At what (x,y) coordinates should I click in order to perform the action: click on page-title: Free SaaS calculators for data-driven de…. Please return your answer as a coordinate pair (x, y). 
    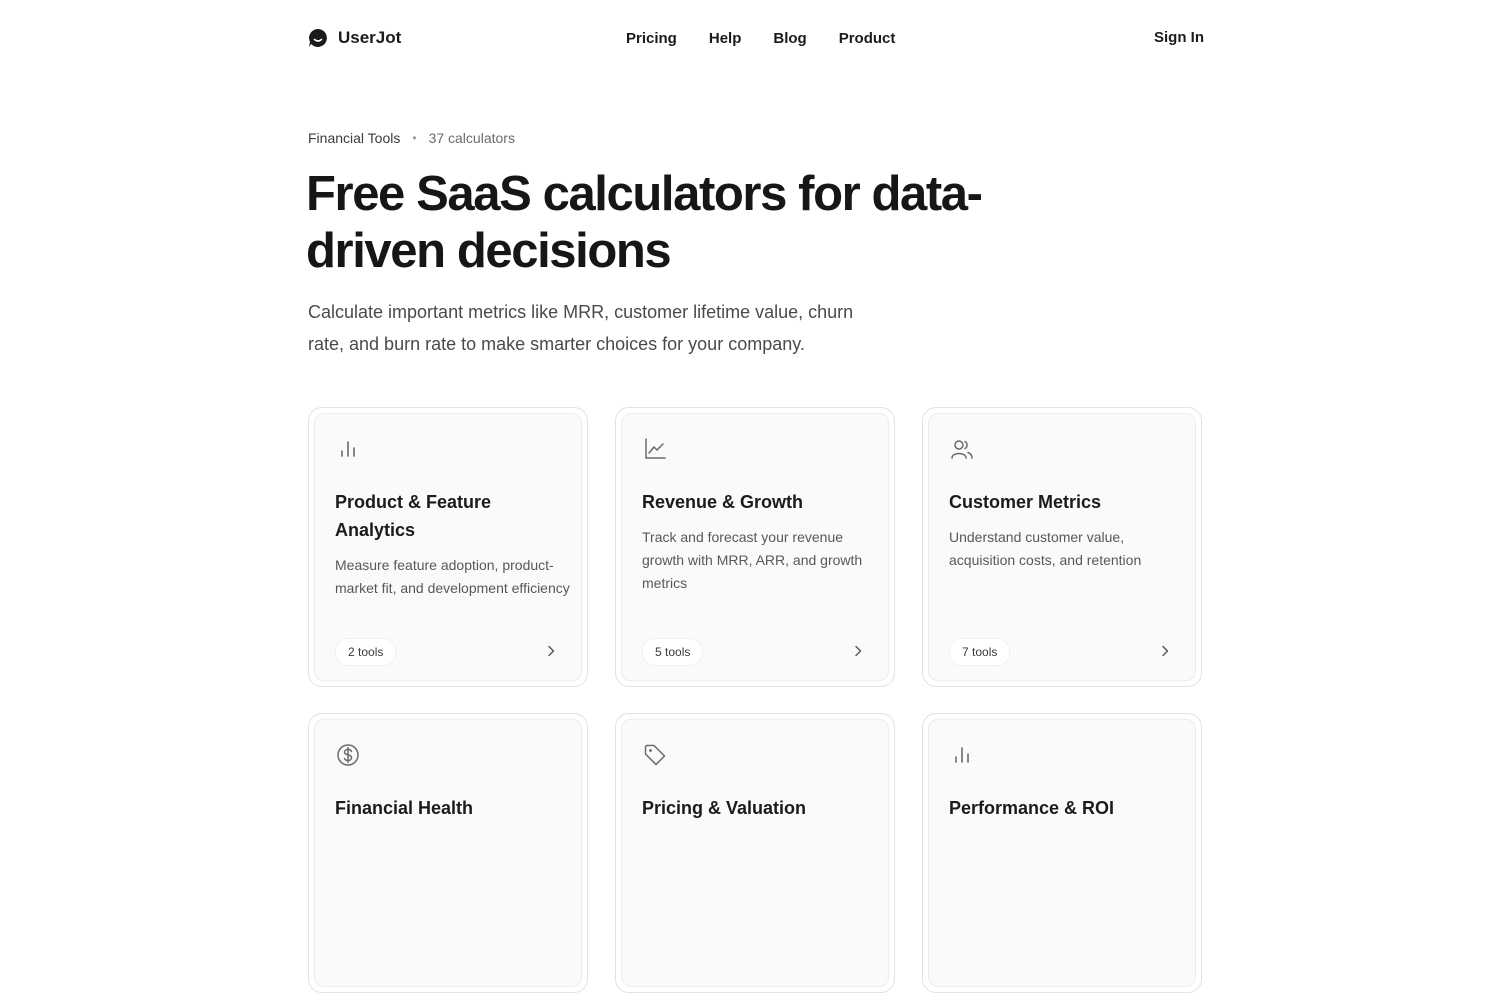
    Looking at the image, I should click on (644, 222).